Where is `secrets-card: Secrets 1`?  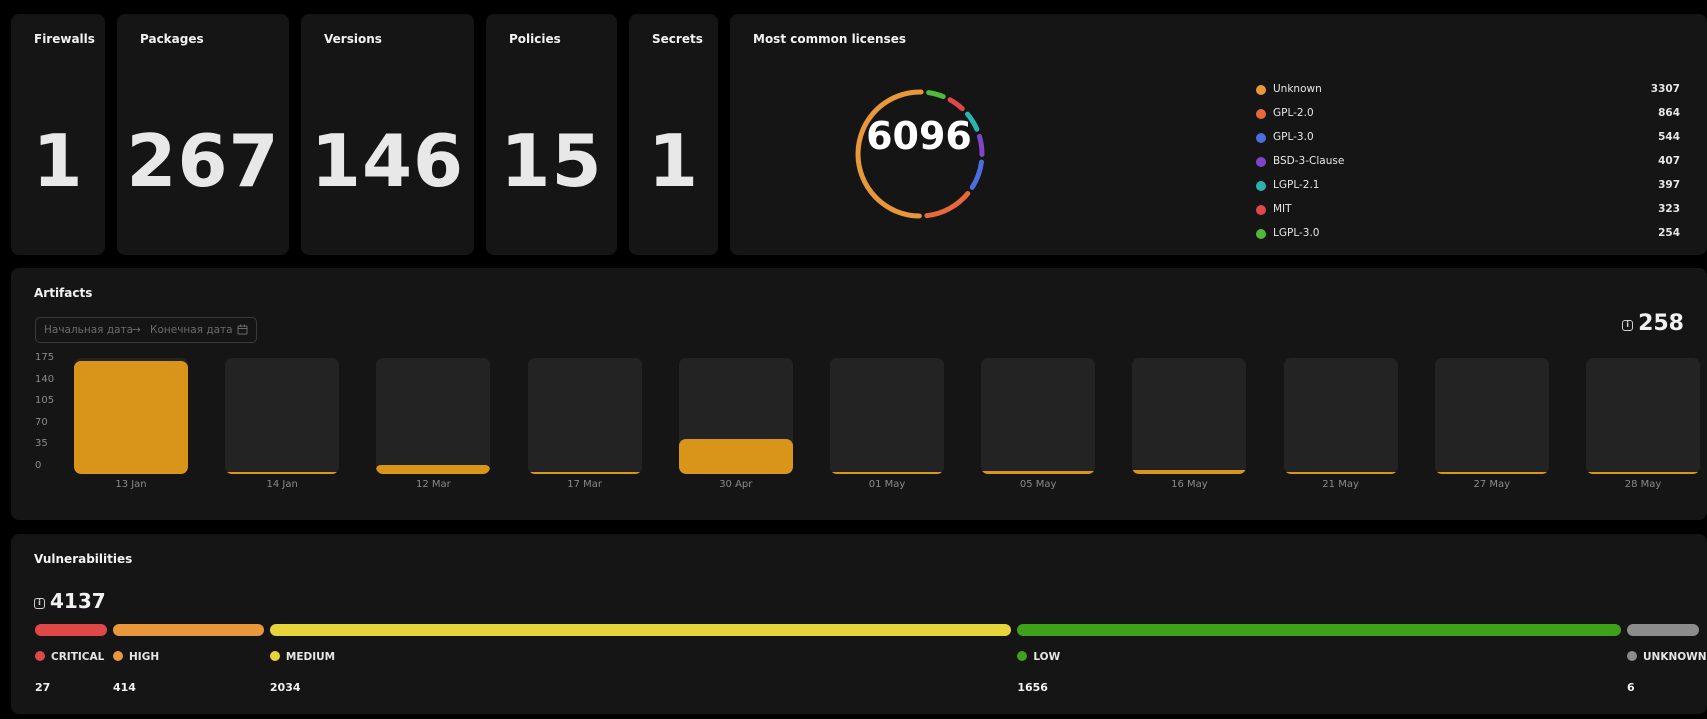
secrets-card: Secrets 1 is located at coordinates (673, 134).